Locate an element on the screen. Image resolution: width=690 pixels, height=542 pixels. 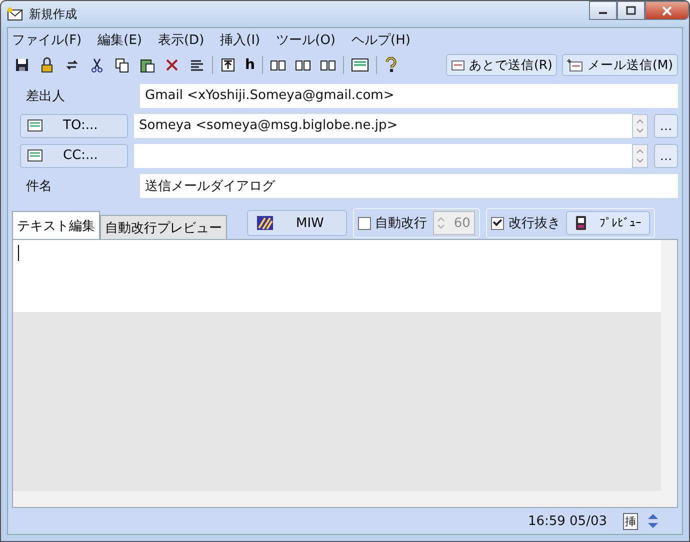
close-icon is located at coordinates (667, 11).